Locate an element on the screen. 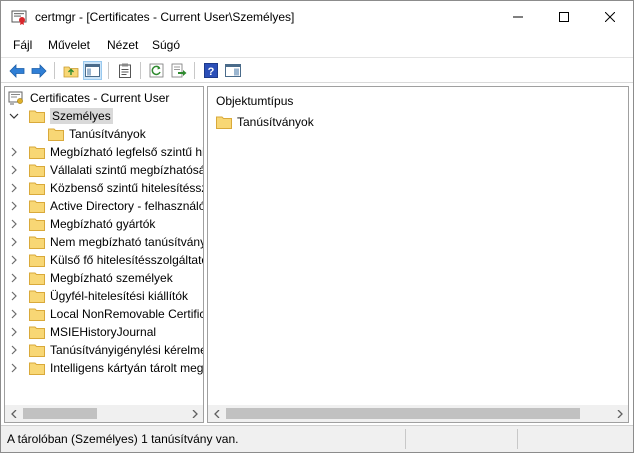 The height and width of the screenshot is (453, 634). help-button: ? is located at coordinates (210, 70).